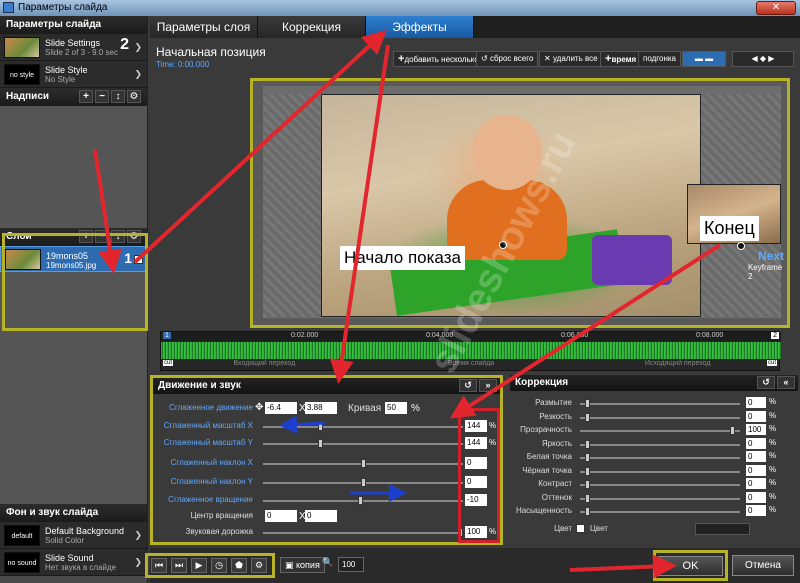 The width and height of the screenshot is (800, 583). What do you see at coordinates (73, 74) in the screenshot?
I see `slide-style-item: no style Slide Style No Style ❯` at bounding box center [73, 74].